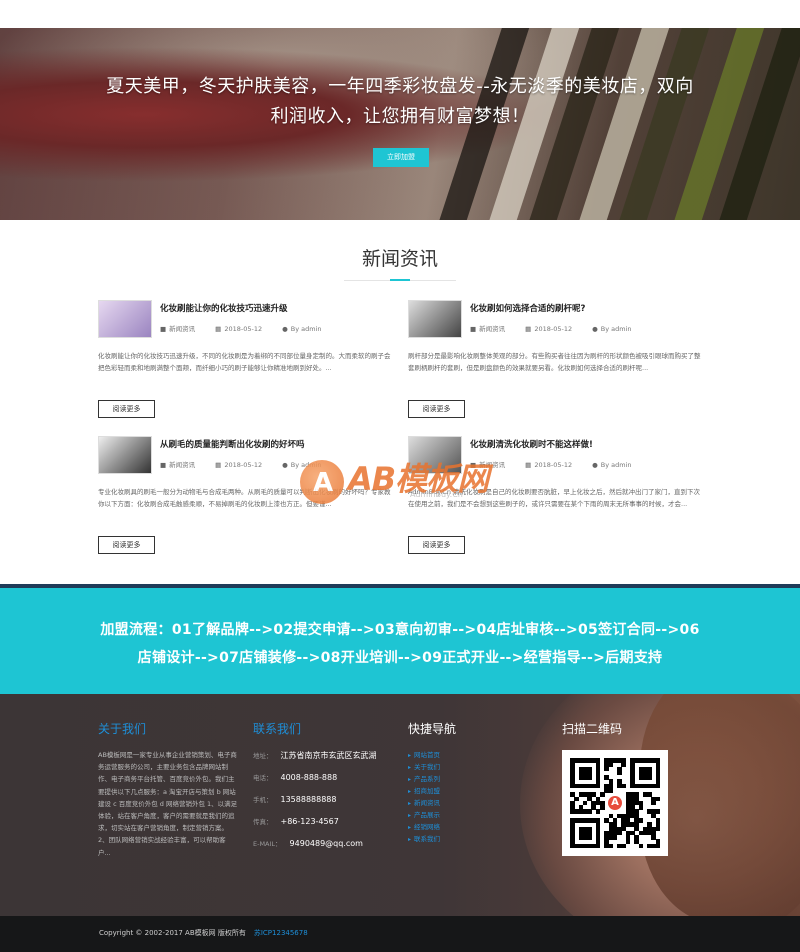 The image size is (800, 952). I want to click on join-now-button: 立即加盟, so click(401, 157).